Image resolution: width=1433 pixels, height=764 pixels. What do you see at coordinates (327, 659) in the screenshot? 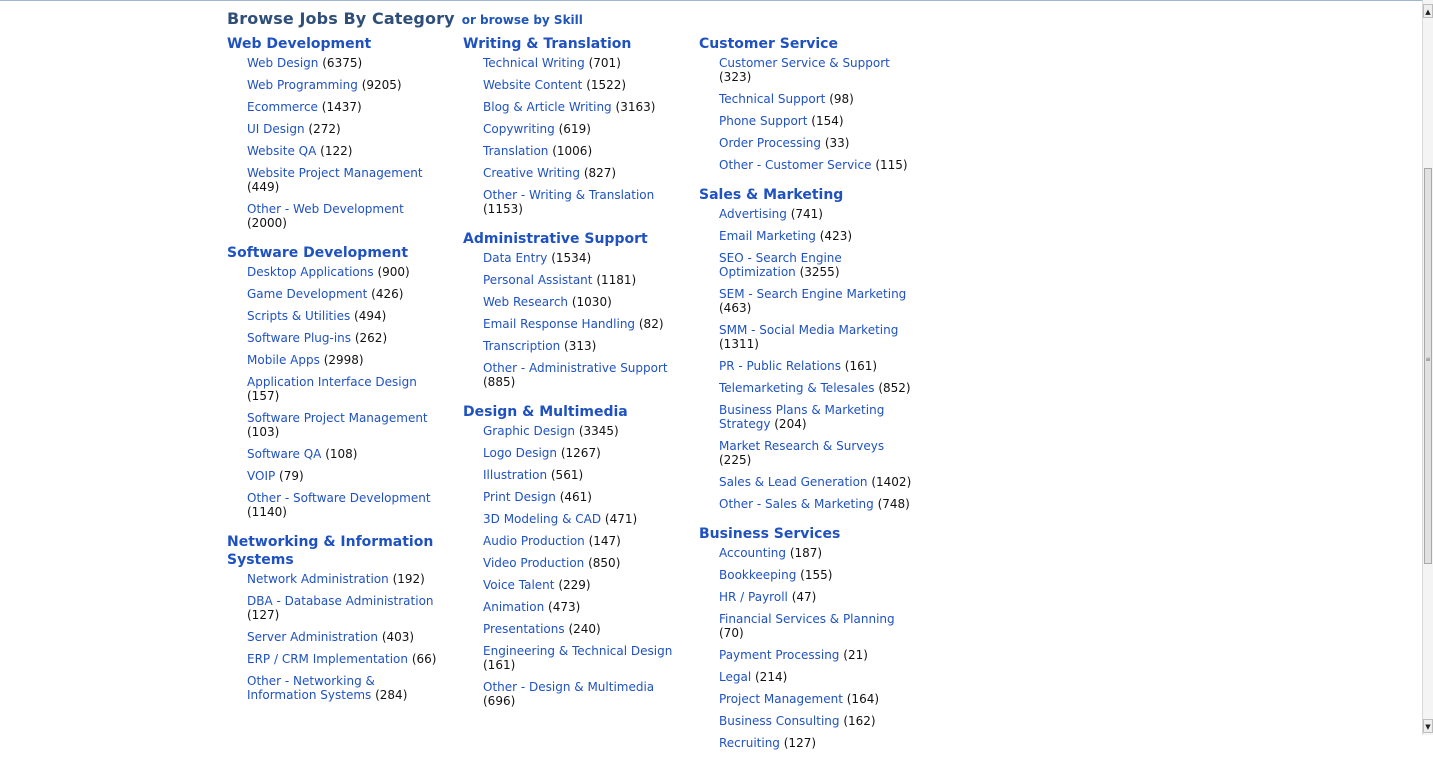
I see `subcategory-link: ERP / CRM Implementation` at bounding box center [327, 659].